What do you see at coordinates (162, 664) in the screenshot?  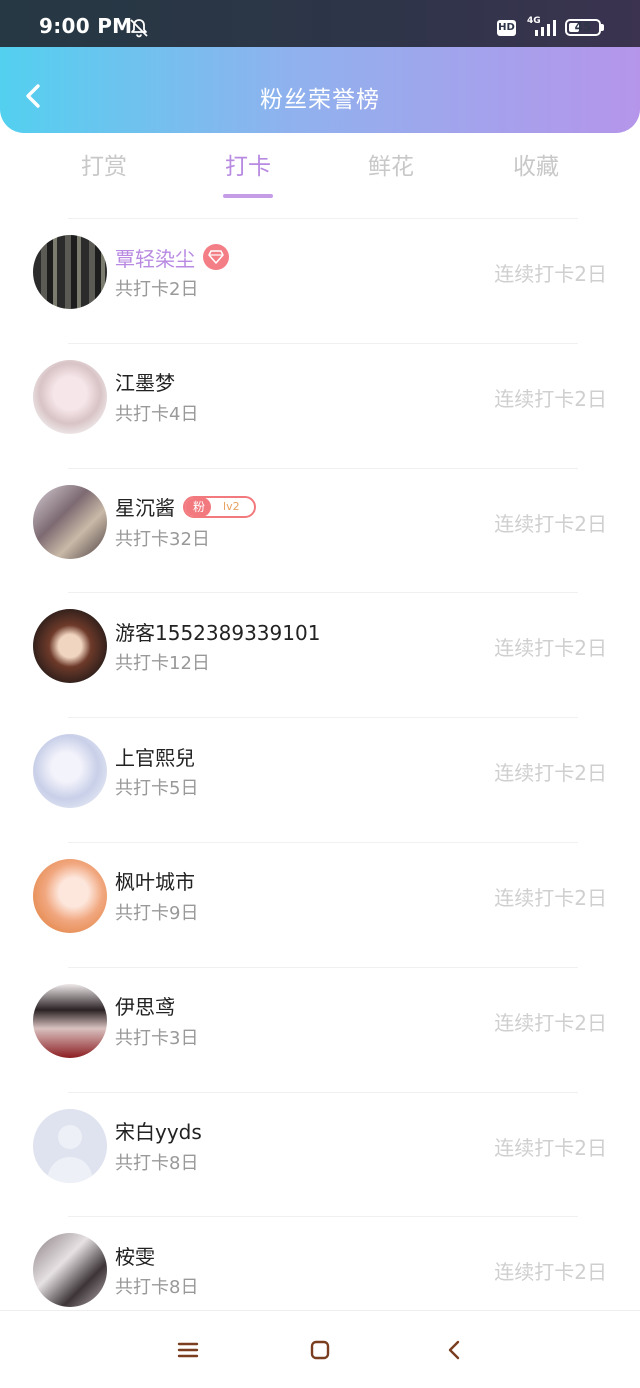 I see `total-checkin: 共打卡12日` at bounding box center [162, 664].